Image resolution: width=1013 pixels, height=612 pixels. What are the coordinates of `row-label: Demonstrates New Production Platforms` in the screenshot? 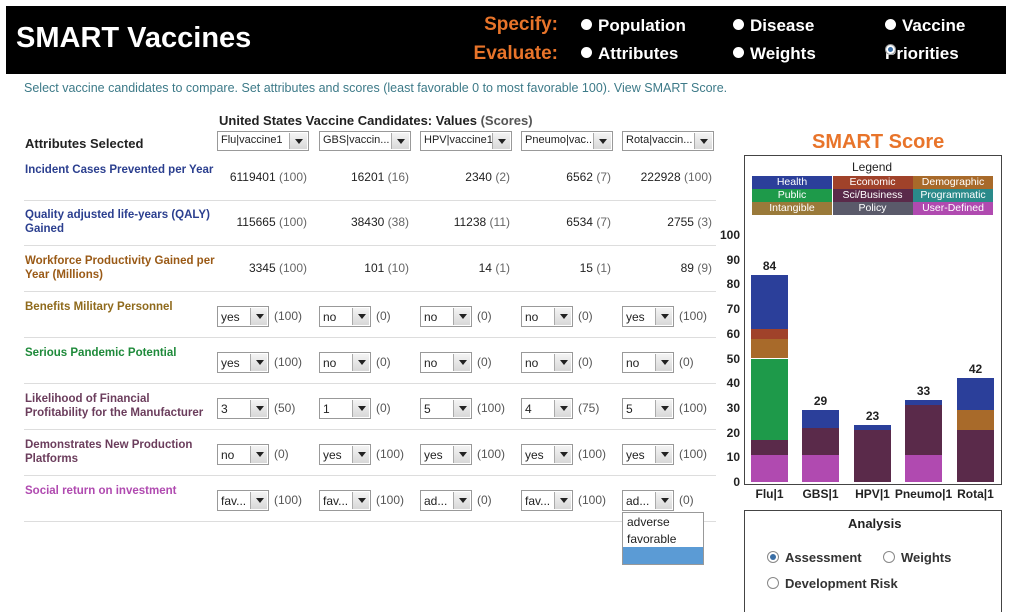 It's located at (109, 452).